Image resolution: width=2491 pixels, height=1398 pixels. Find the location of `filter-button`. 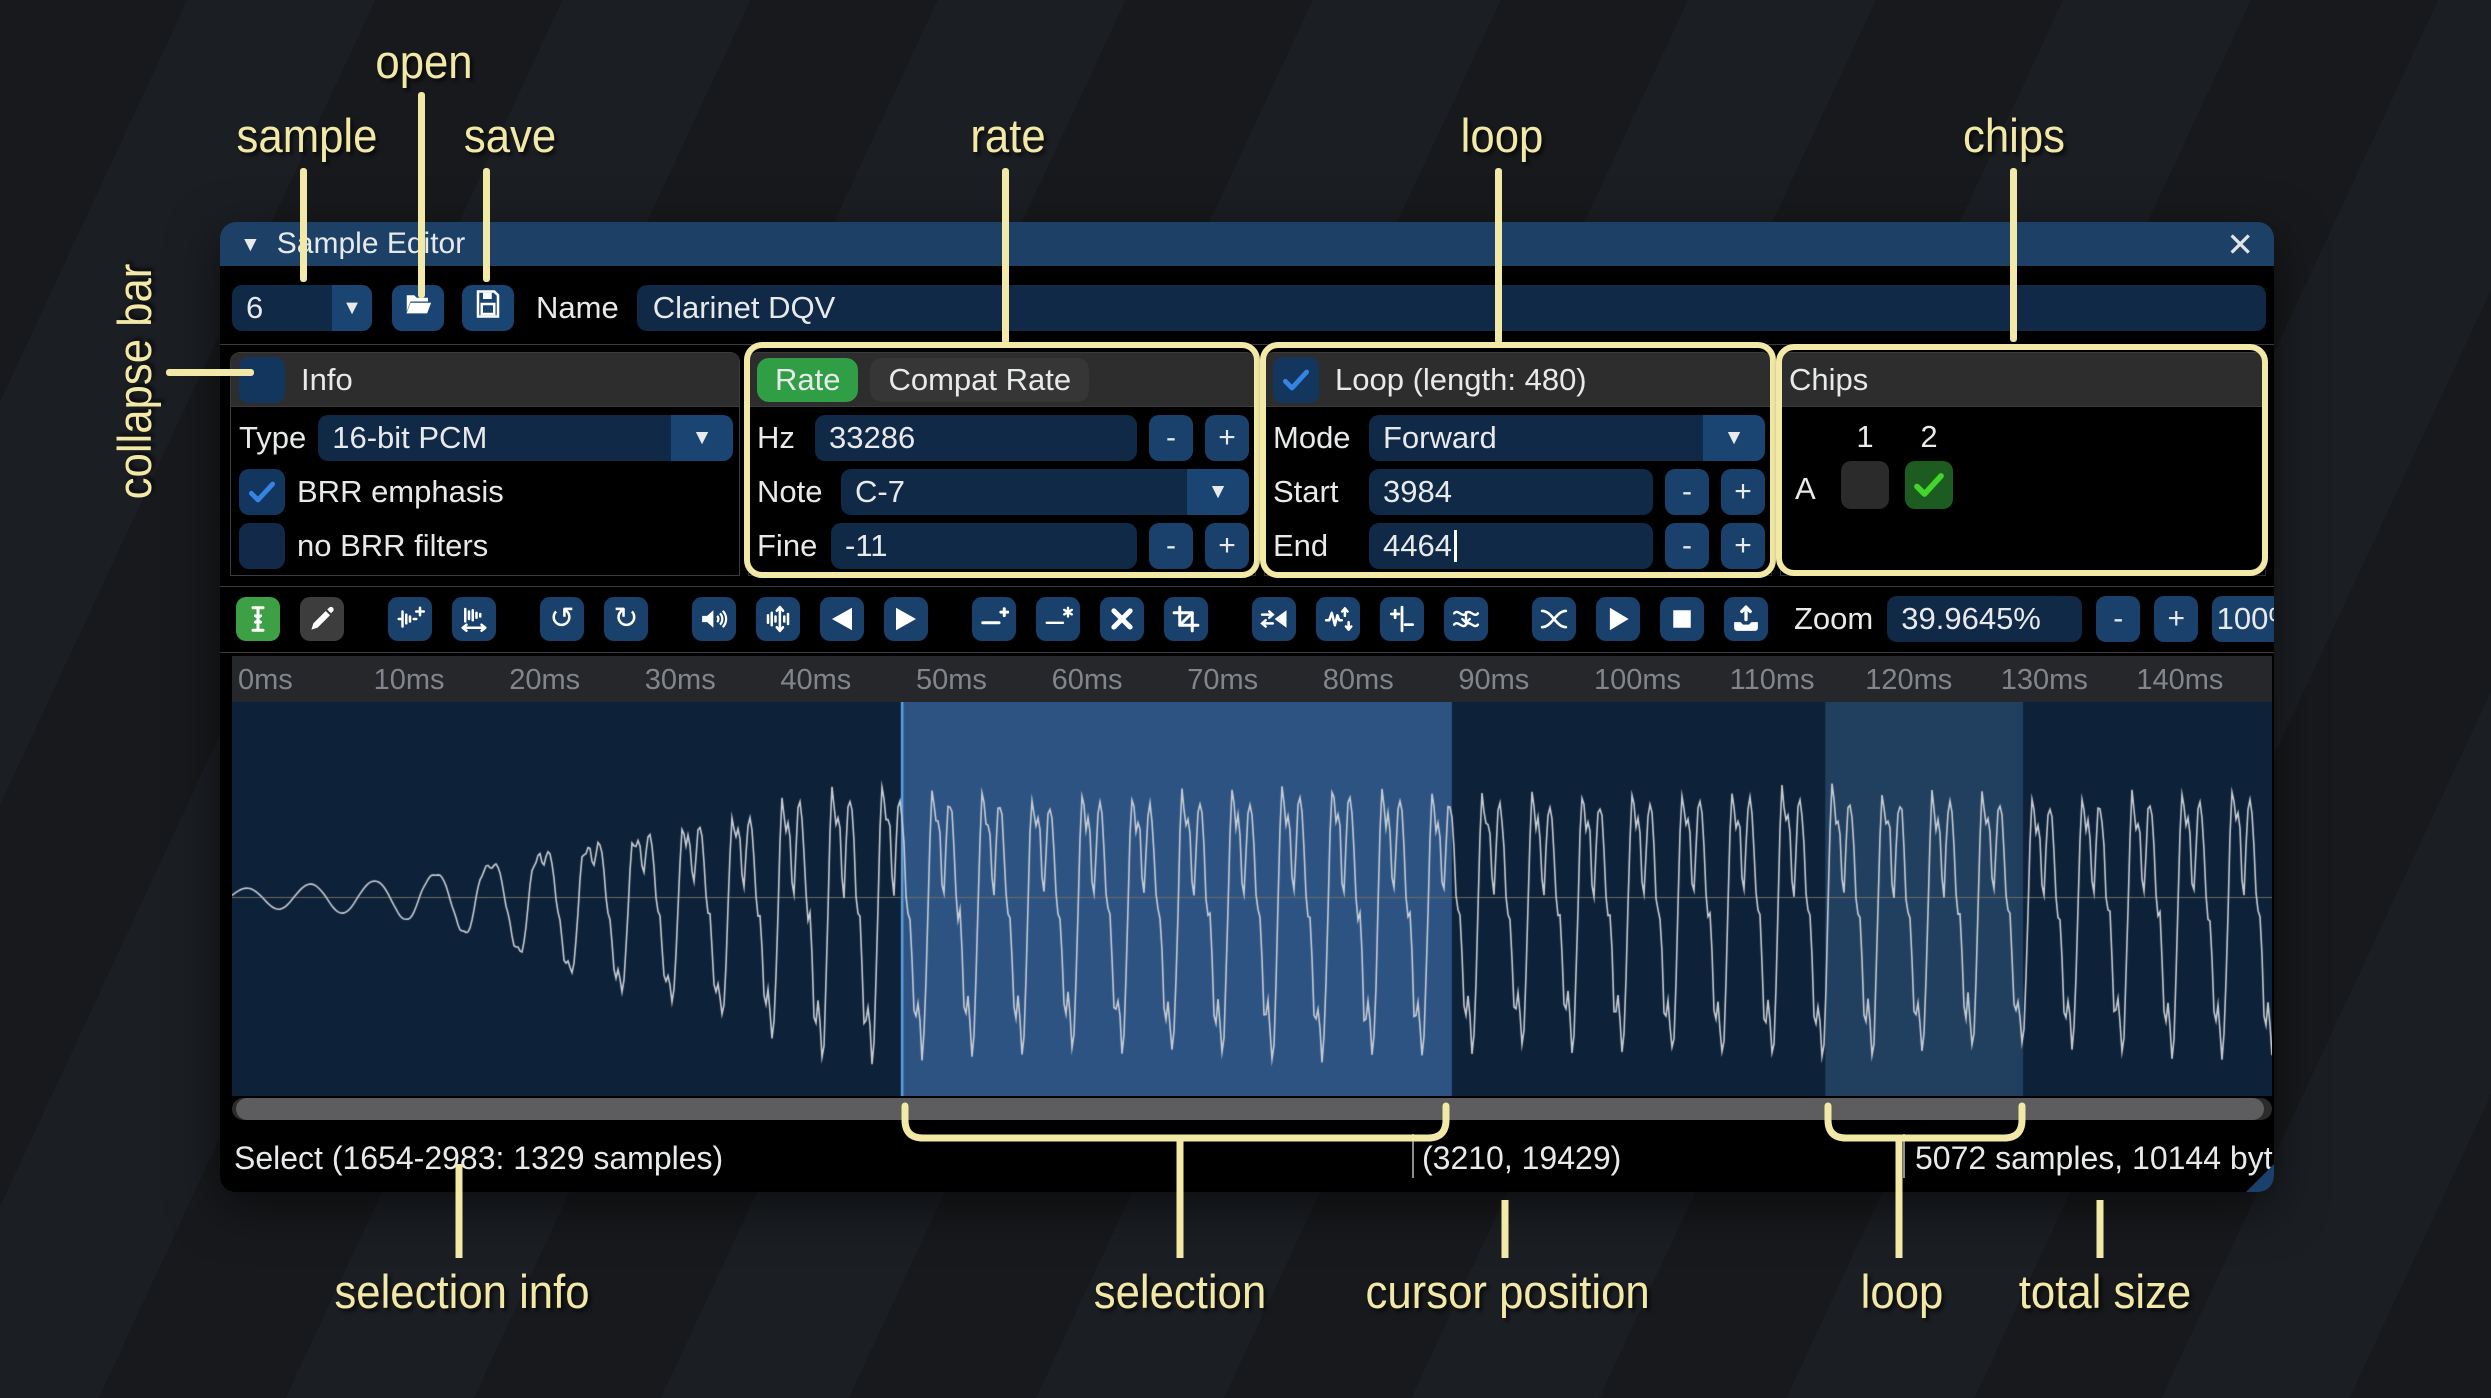

filter-button is located at coordinates (1466, 619).